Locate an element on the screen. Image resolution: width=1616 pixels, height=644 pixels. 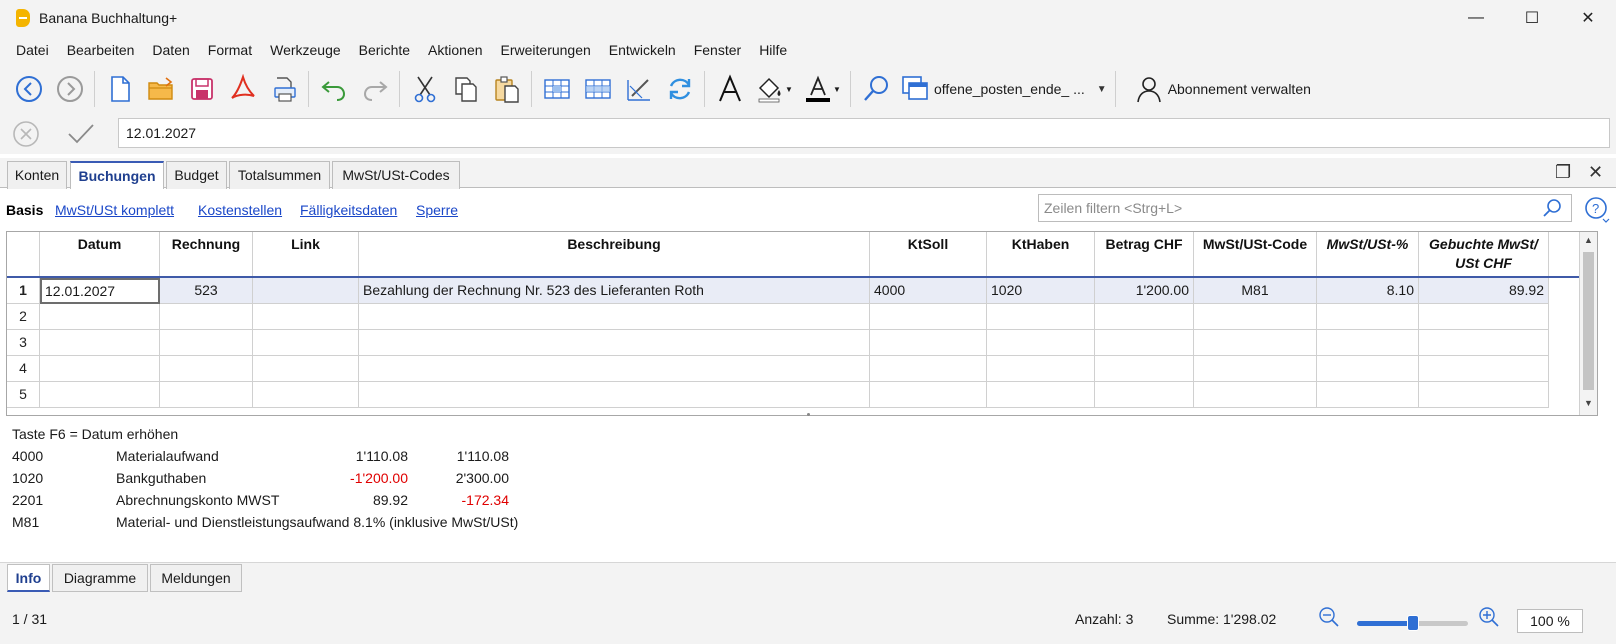
tab-buchungen: Buchungen is located at coordinates (117, 175).